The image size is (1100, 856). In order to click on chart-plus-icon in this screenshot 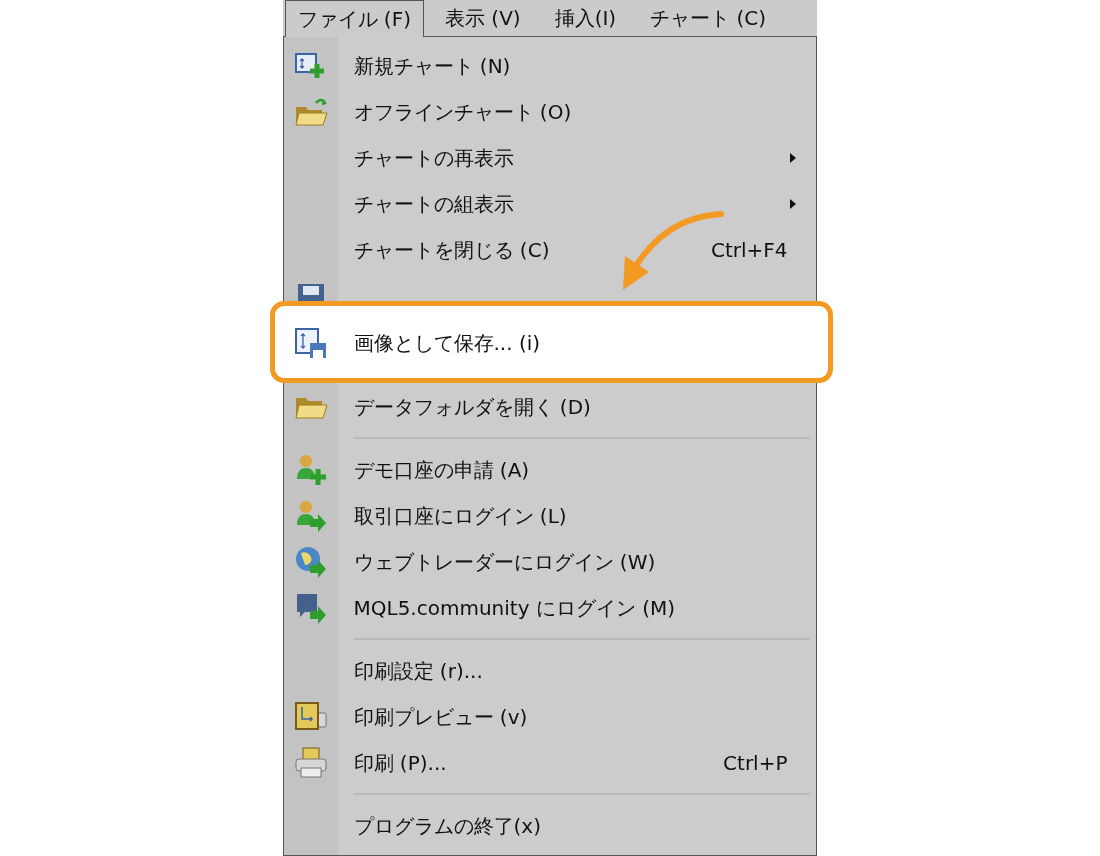, I will do `click(310, 66)`.